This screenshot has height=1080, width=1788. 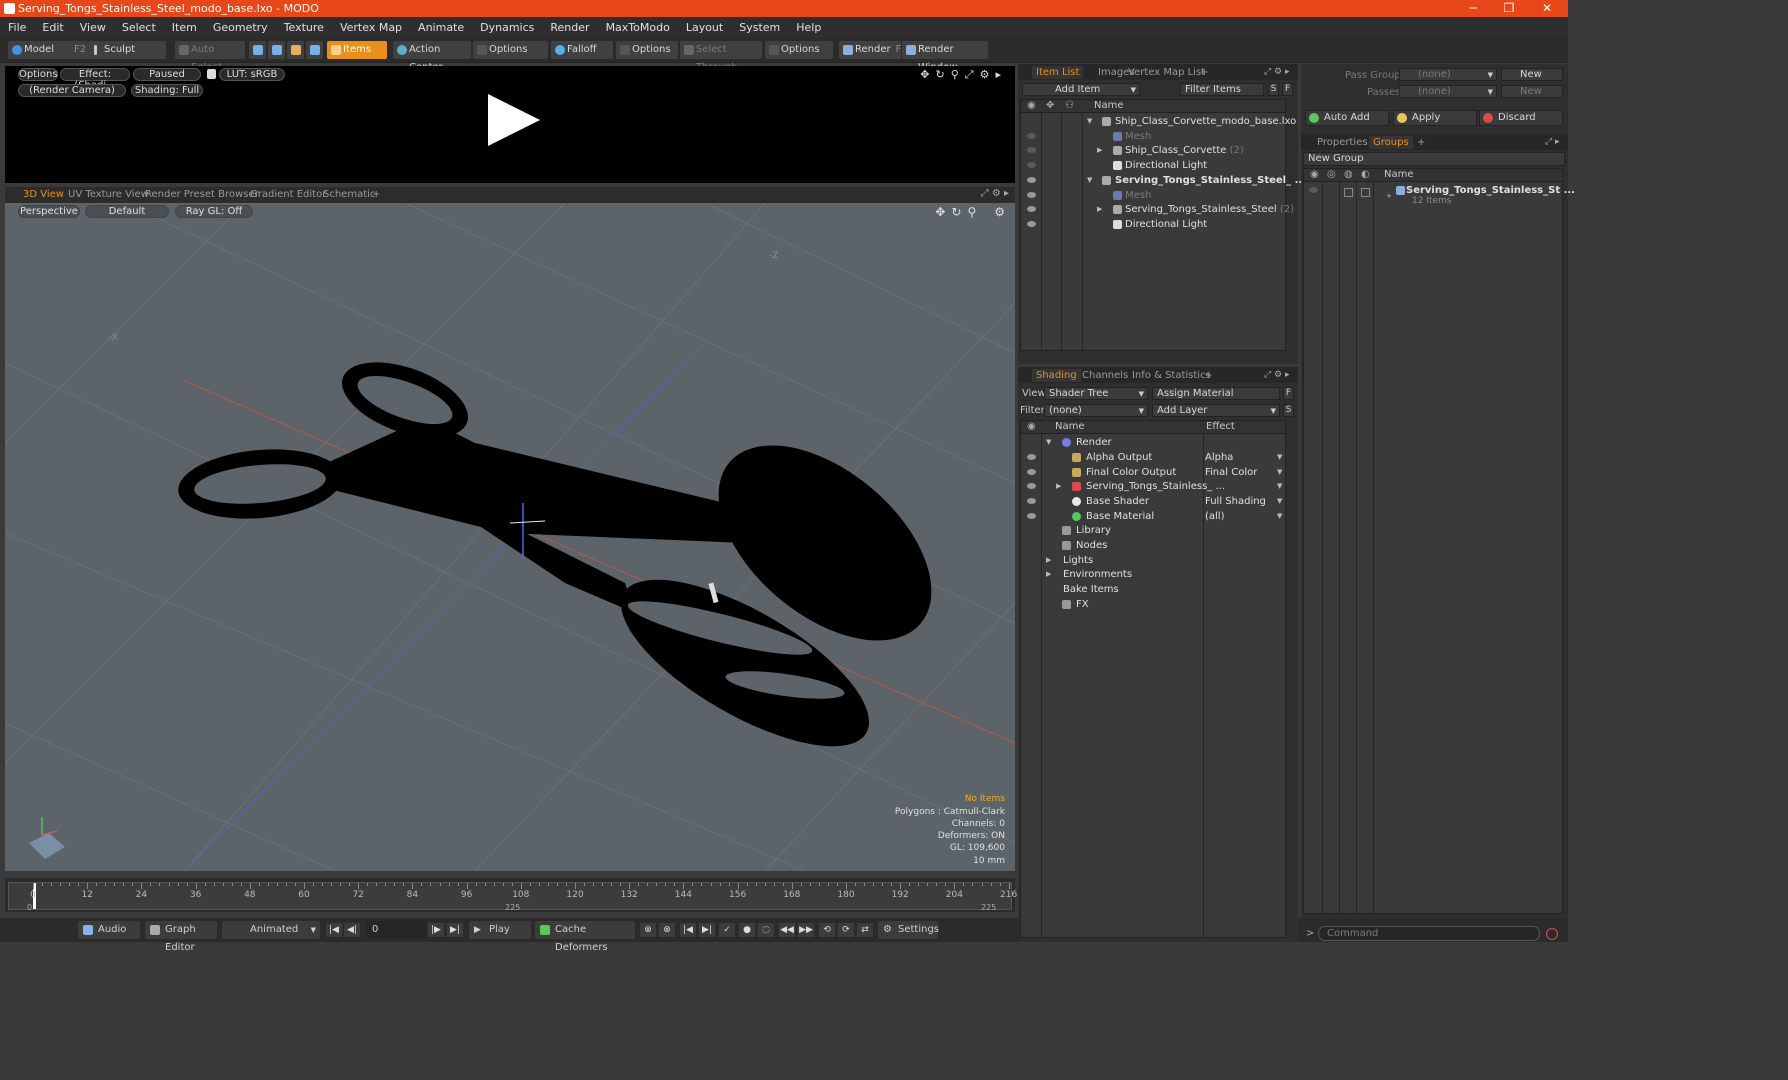 What do you see at coordinates (1216, 410) in the screenshot?
I see `add-layer-dropdown: Add Layer ▼` at bounding box center [1216, 410].